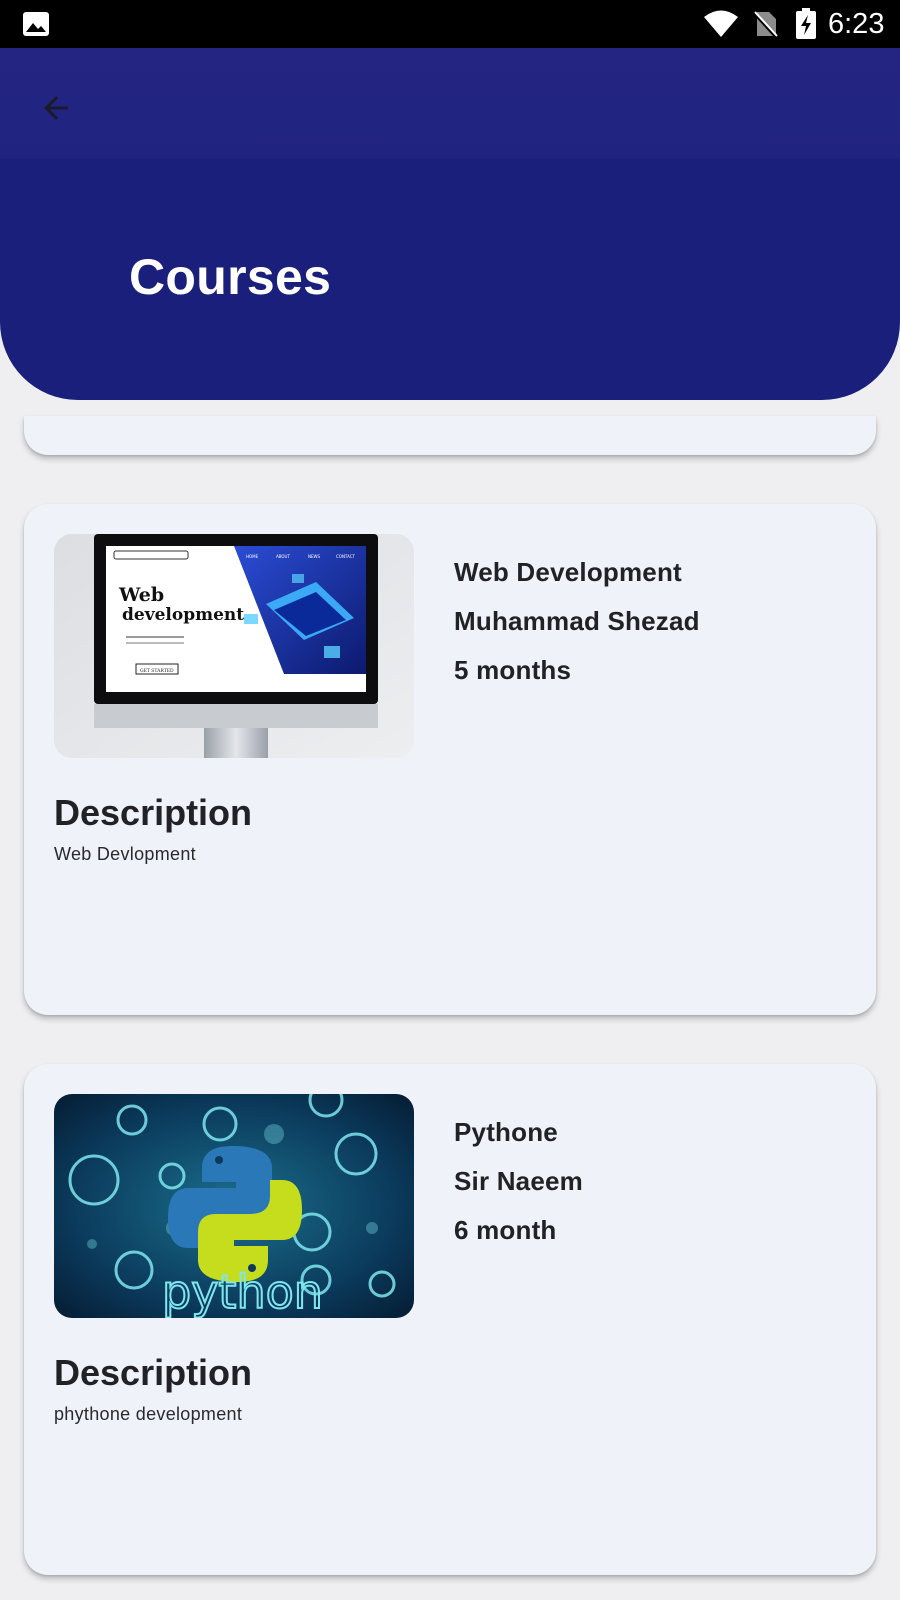 The width and height of the screenshot is (900, 1600). Describe the element at coordinates (230, 277) in the screenshot. I see `page-title: Courses` at that location.